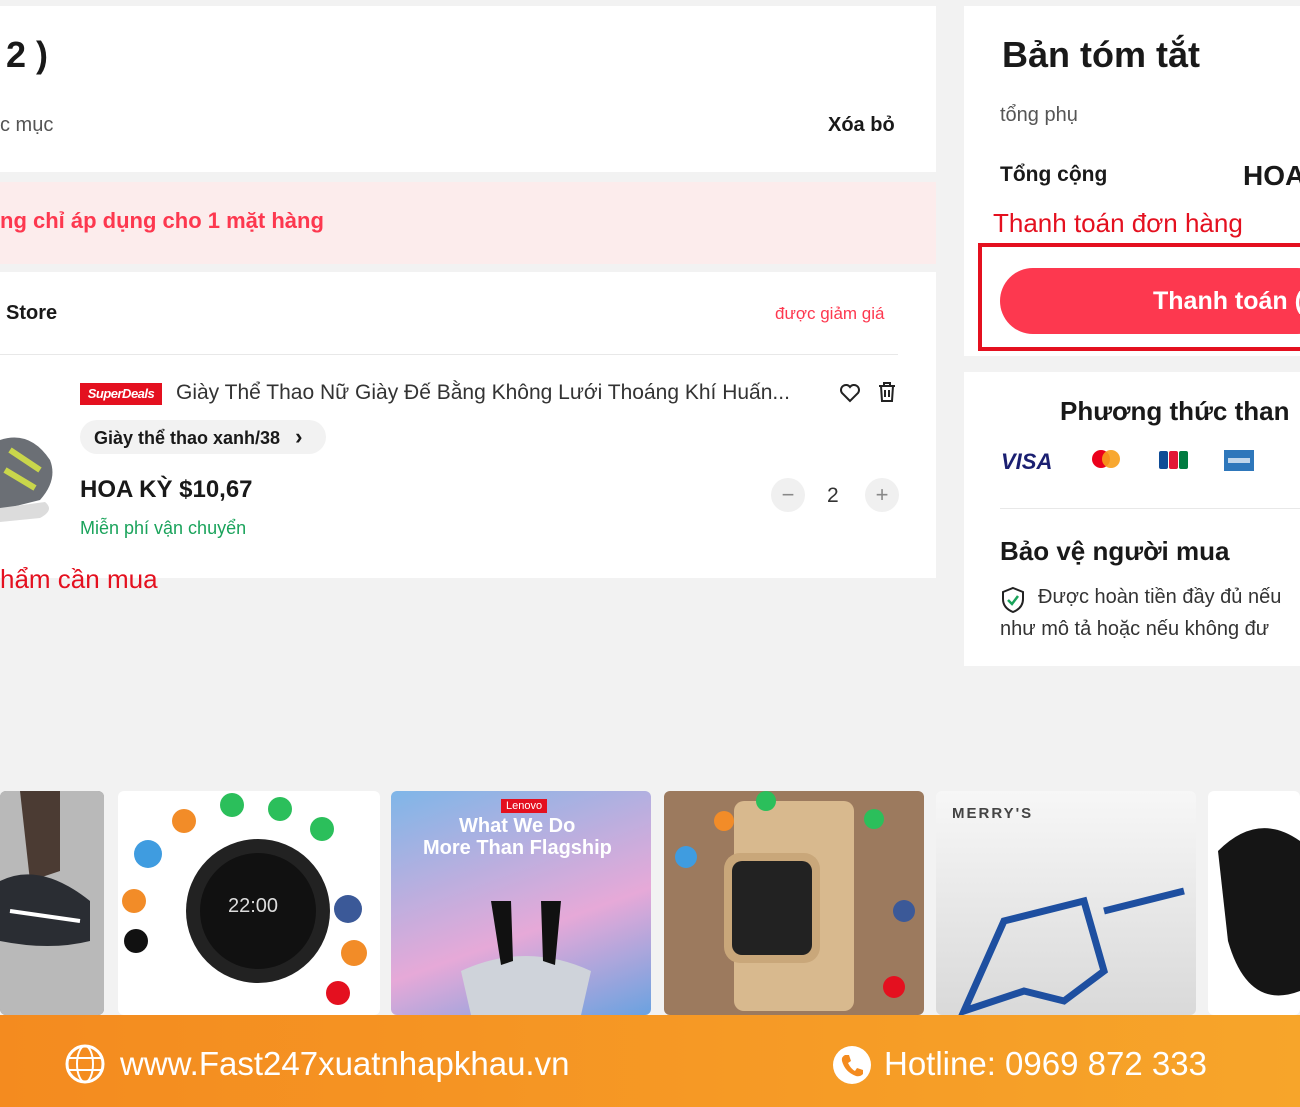 Image resolution: width=1300 pixels, height=1107 pixels. Describe the element at coordinates (517, 848) in the screenshot. I see `promo-text-2: More Than Flagship` at that location.